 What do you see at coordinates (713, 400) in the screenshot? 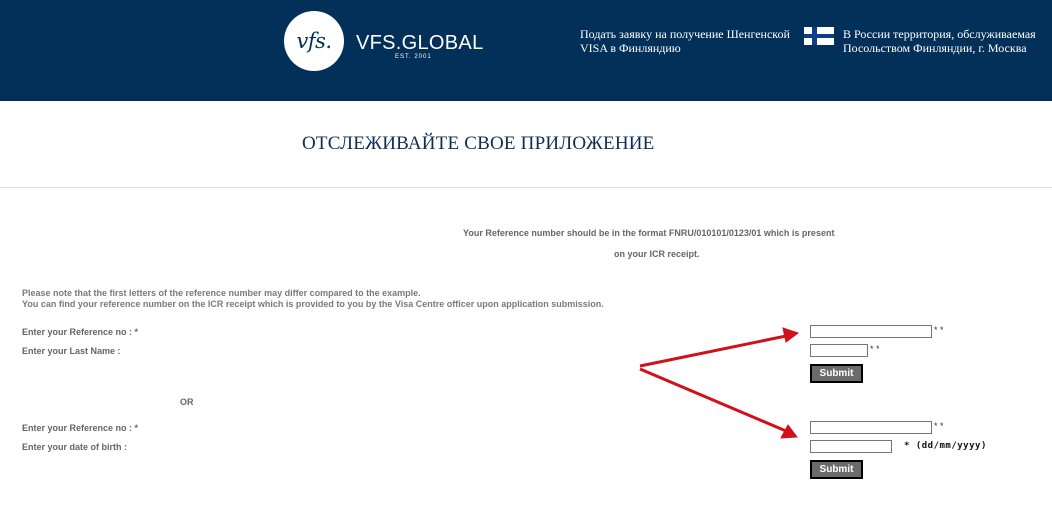
I see `annotation-arrow-down` at bounding box center [713, 400].